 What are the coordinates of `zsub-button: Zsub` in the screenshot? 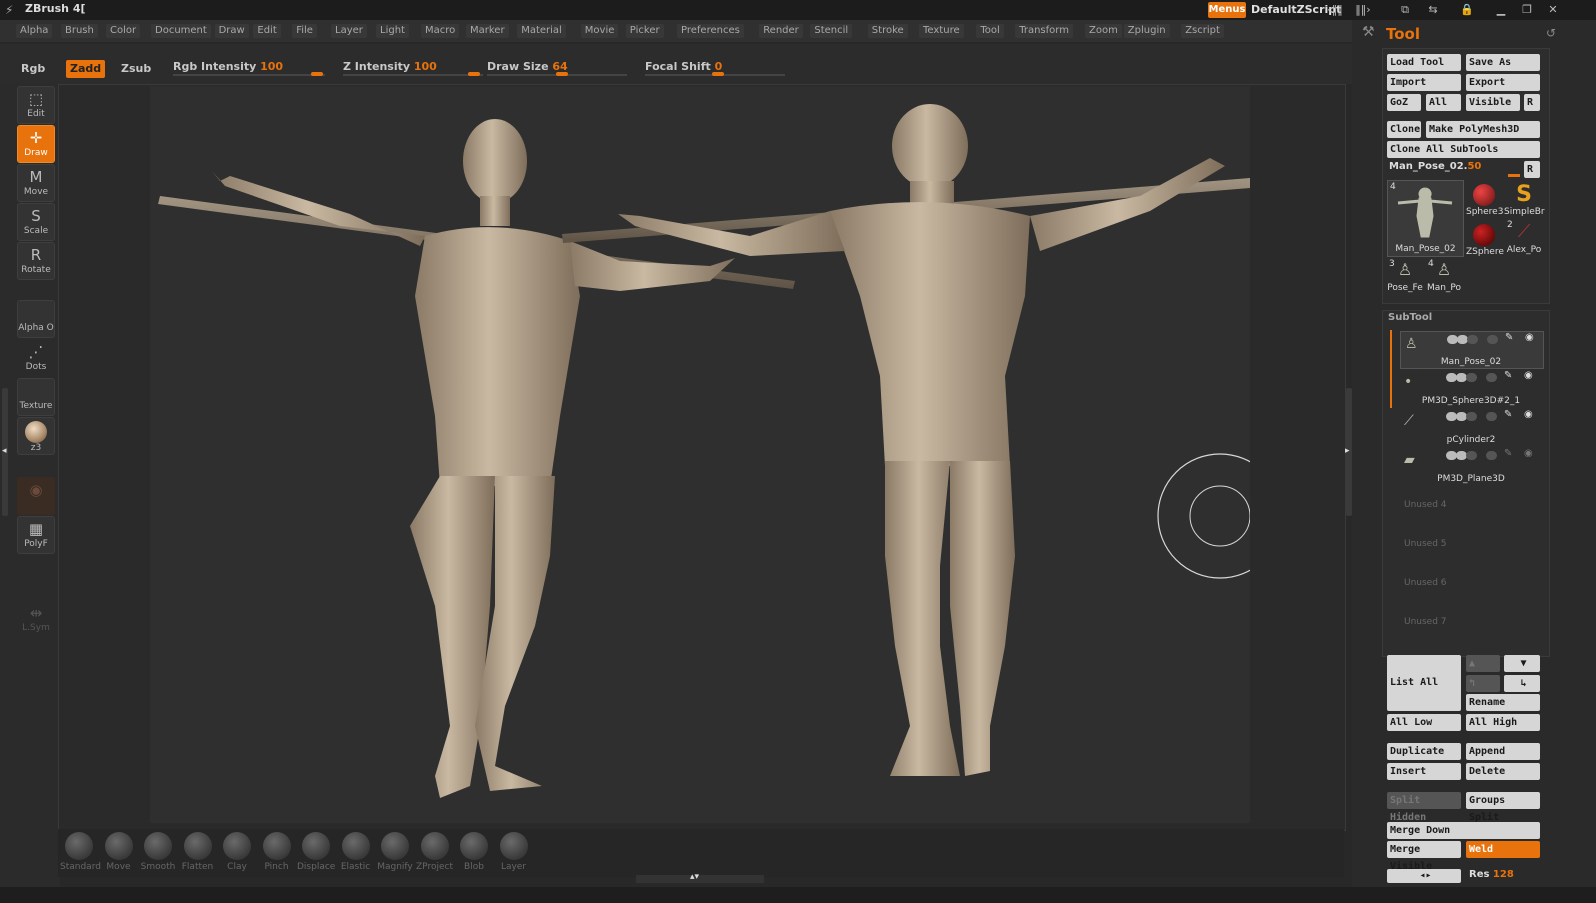 It's located at (136, 69).